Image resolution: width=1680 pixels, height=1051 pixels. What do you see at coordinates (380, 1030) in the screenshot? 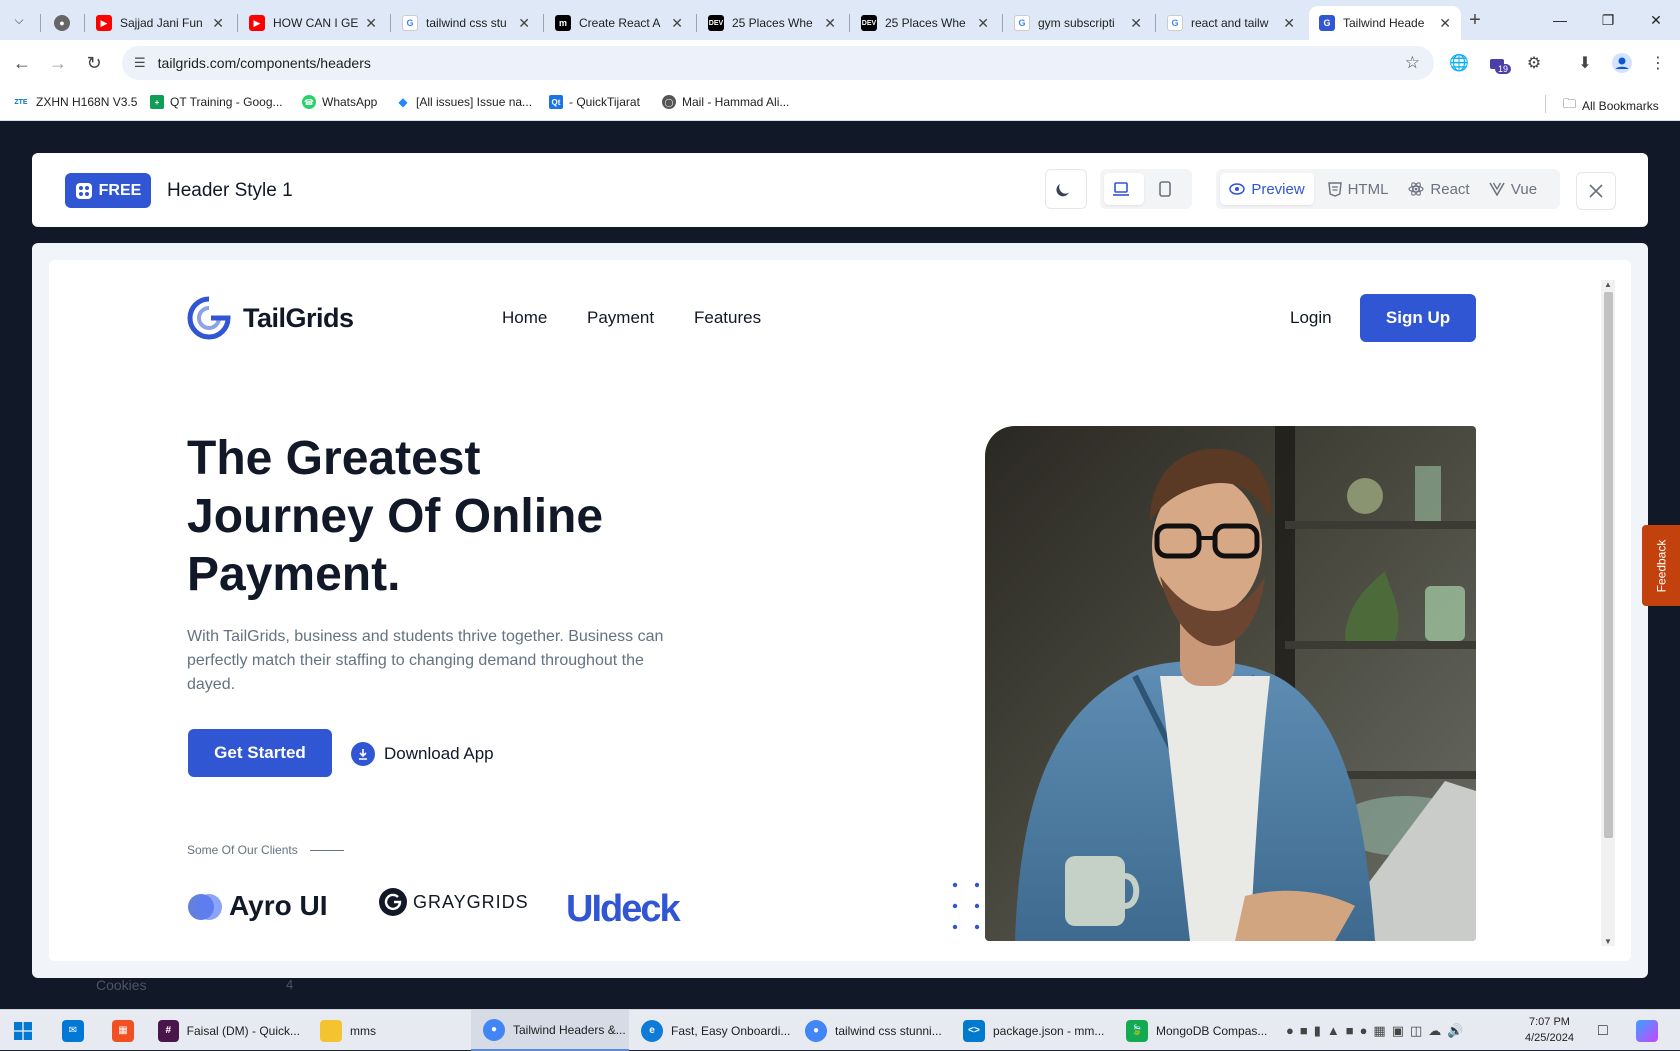
I see `taskbar-app-1: mms` at bounding box center [380, 1030].